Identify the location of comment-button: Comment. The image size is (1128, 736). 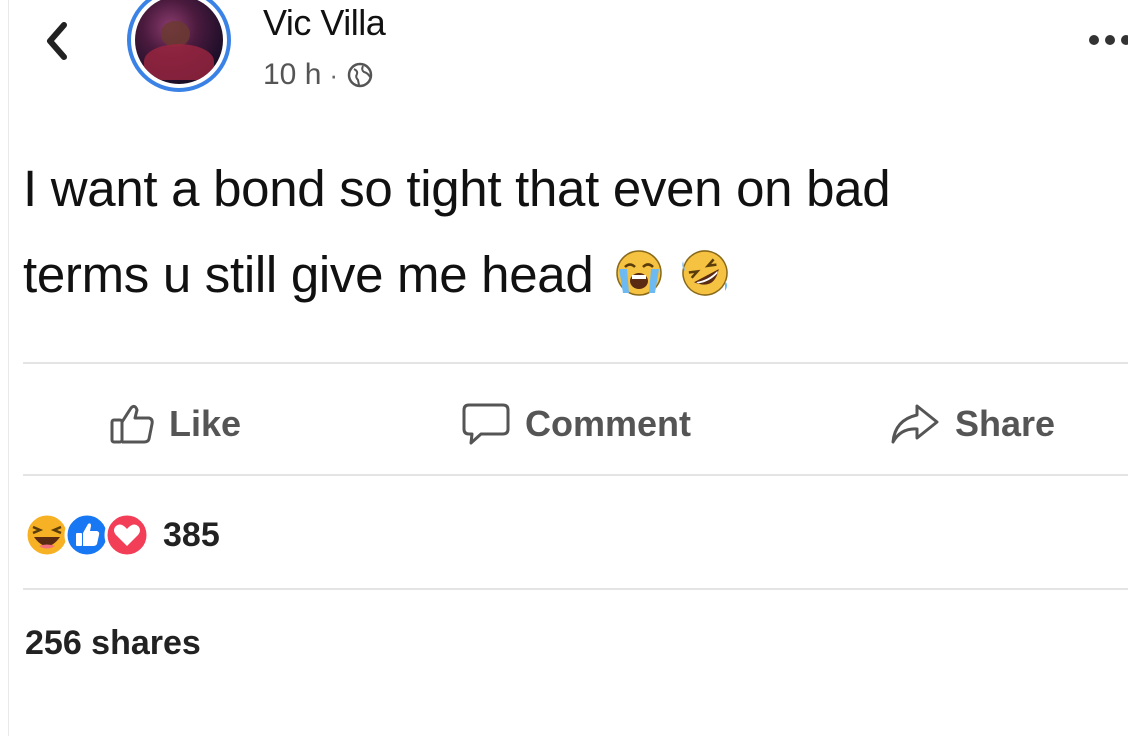
(576, 424).